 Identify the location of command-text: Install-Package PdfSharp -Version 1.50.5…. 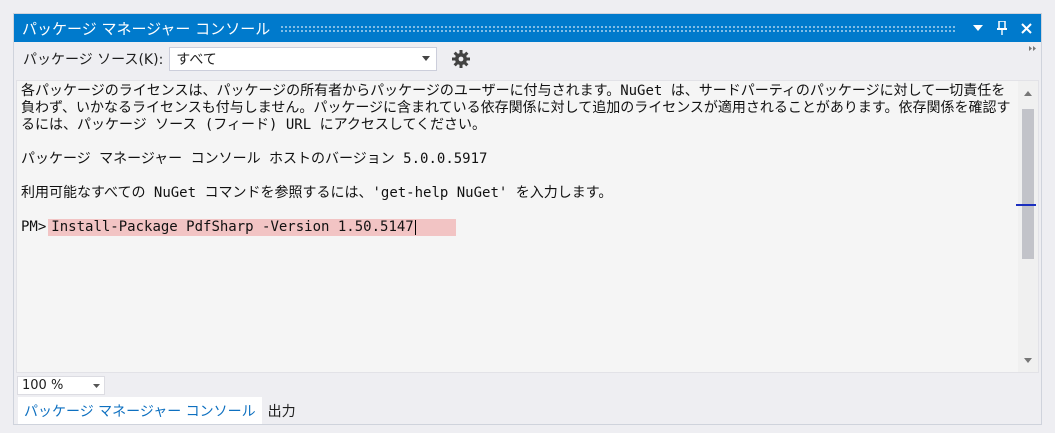
(232, 227).